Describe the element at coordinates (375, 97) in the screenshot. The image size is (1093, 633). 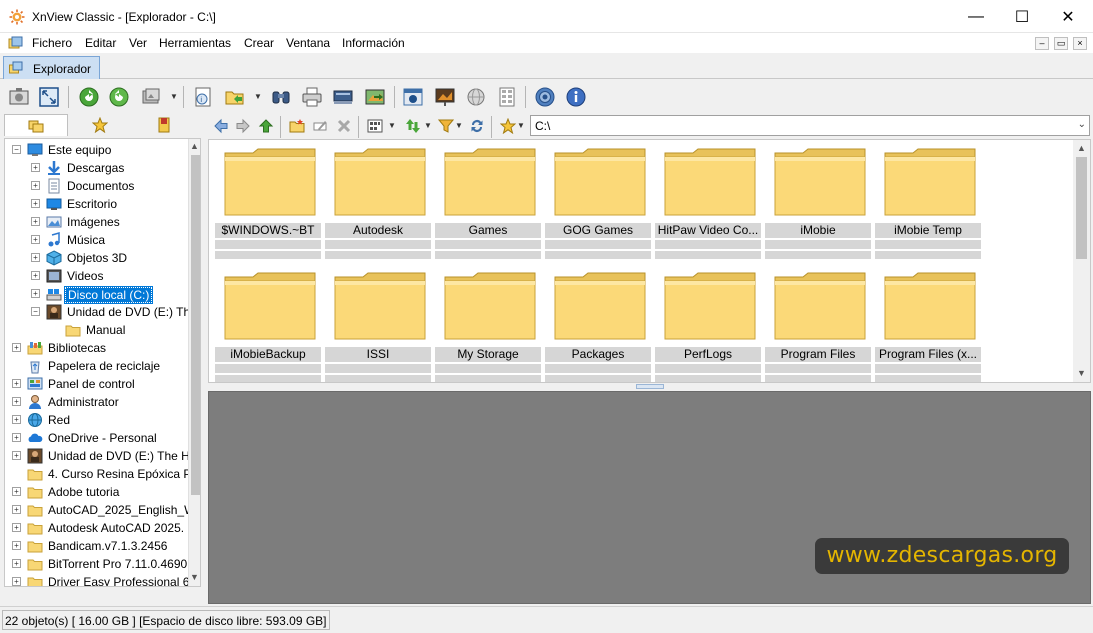
I see `convert-icon` at that location.